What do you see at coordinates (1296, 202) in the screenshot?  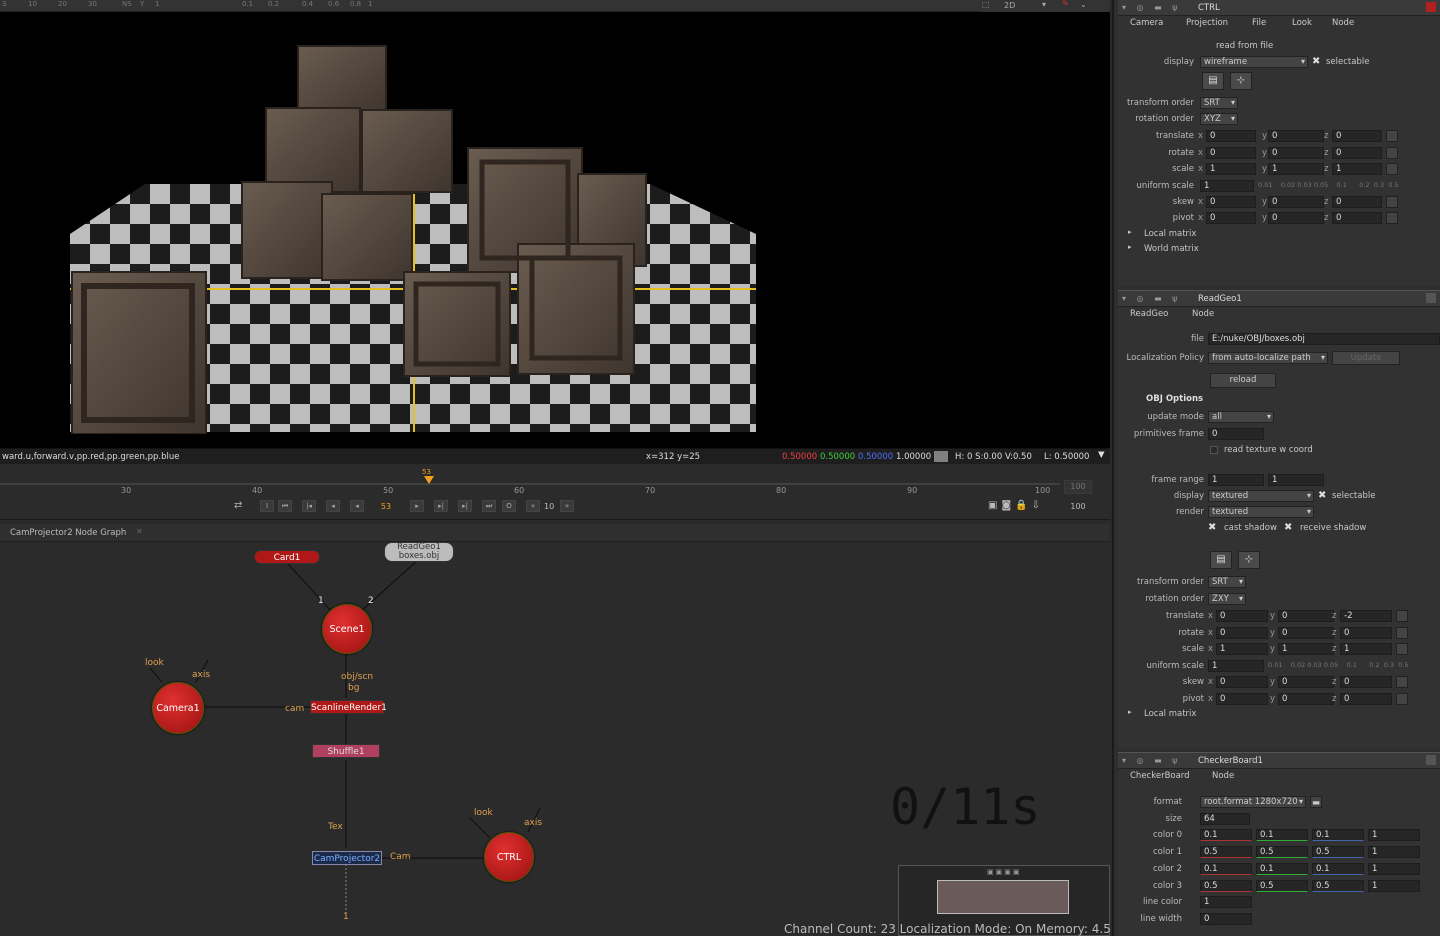 I see `skew-y-field: 0` at bounding box center [1296, 202].